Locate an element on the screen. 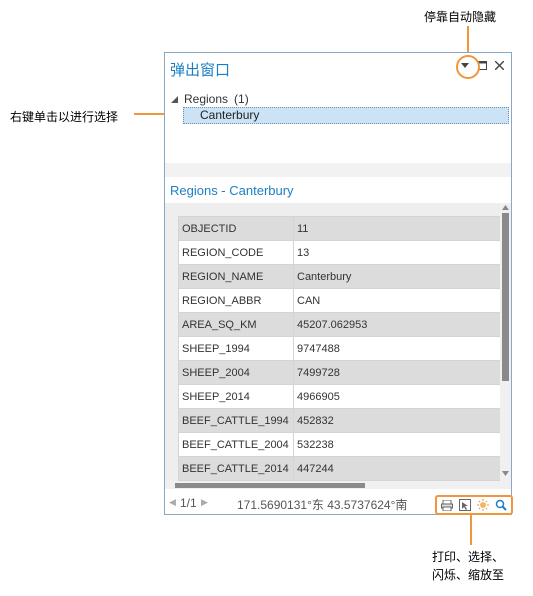  tree-layer-row: Regions (1) is located at coordinates (210, 99).